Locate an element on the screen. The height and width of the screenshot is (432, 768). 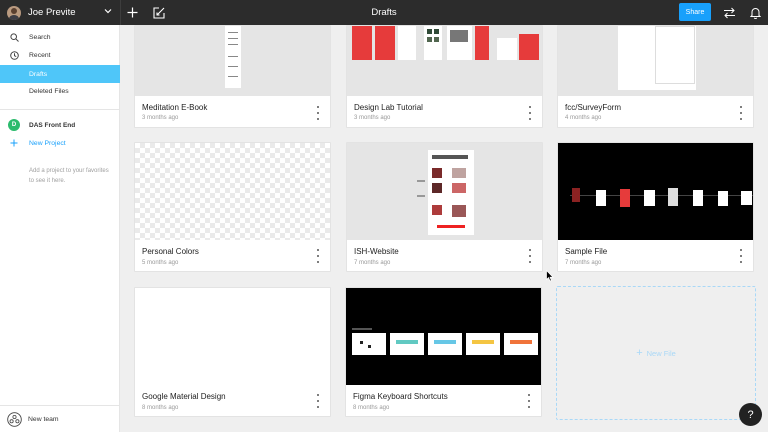
bell-icon is located at coordinates (755, 12).